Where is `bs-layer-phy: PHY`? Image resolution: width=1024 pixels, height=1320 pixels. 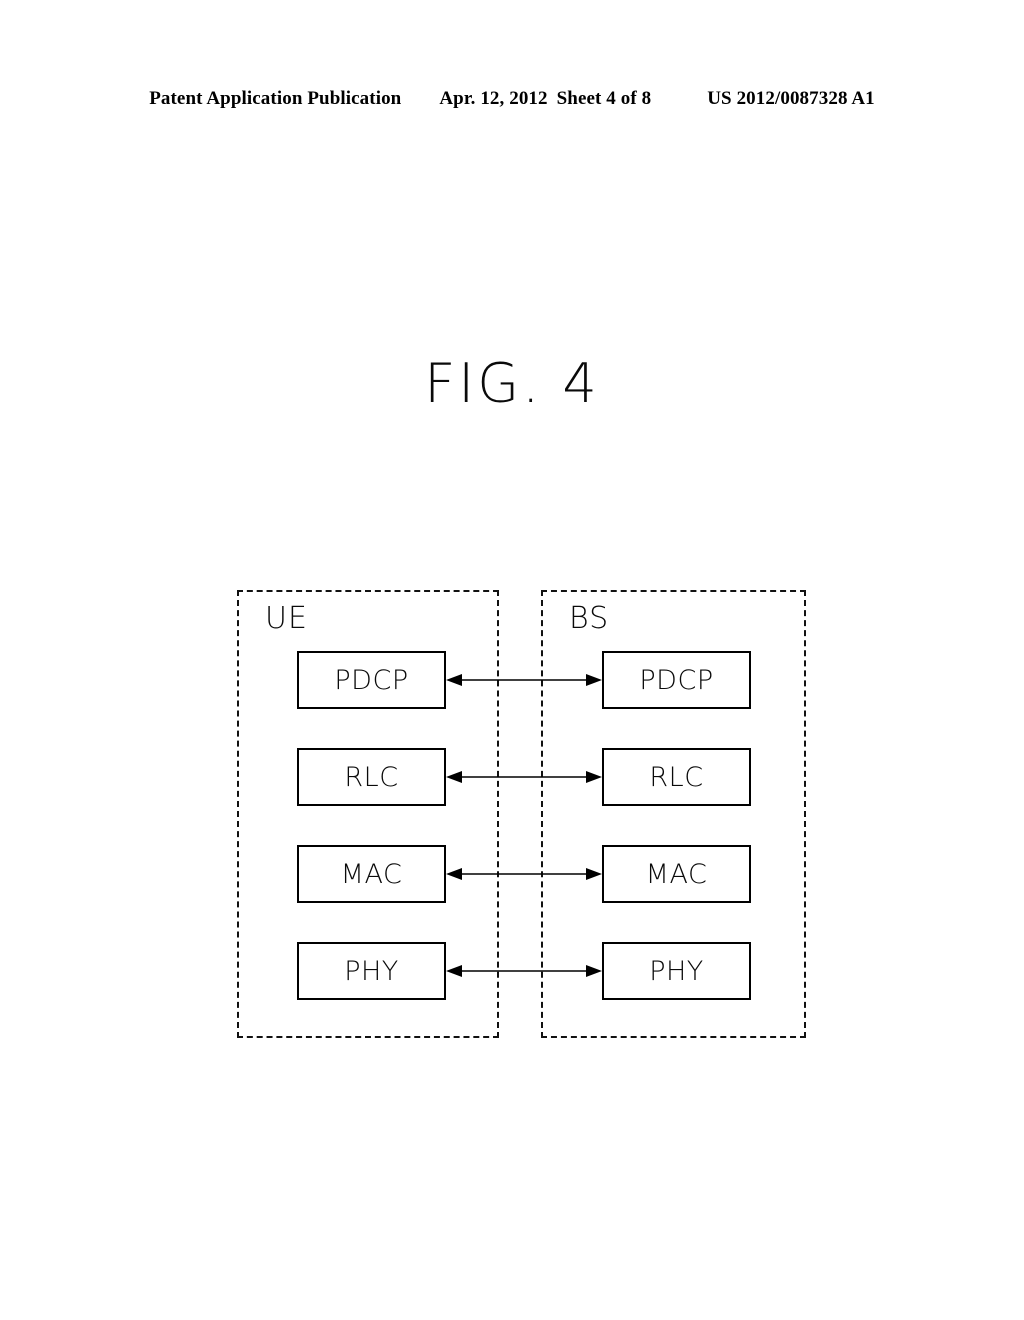
bs-layer-phy: PHY is located at coordinates (676, 971).